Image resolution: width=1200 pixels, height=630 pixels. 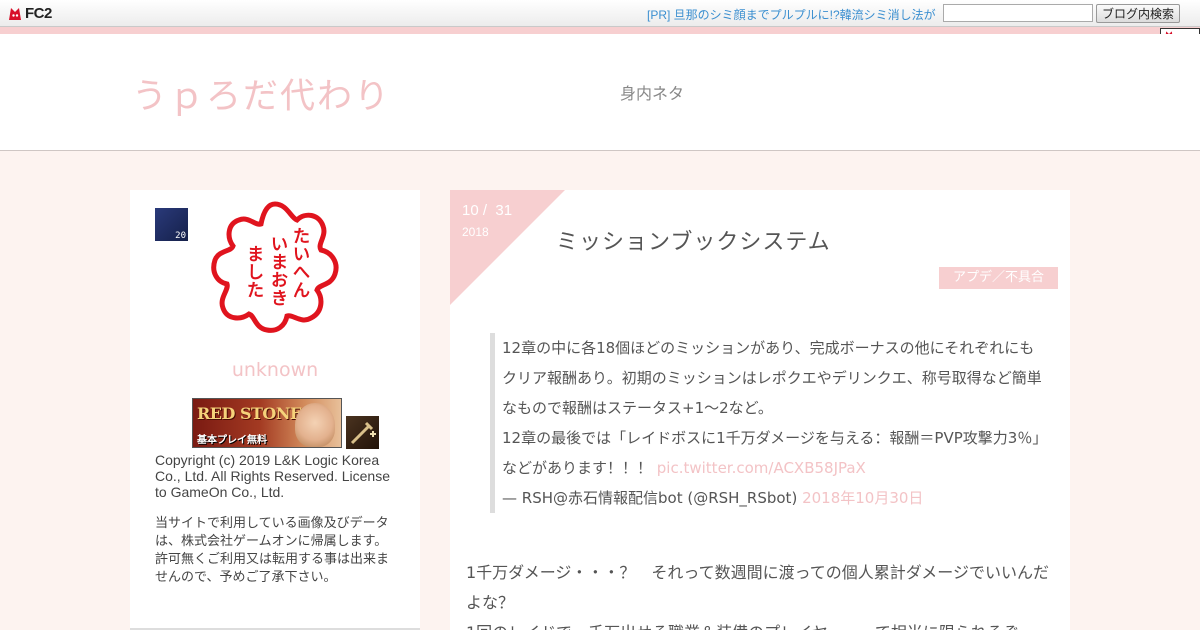 What do you see at coordinates (791, 14) in the screenshot?
I see `pr-ad-link: [PR] 旦那のシミ顔までプルプルに!?韓流シミ消し法が` at bounding box center [791, 14].